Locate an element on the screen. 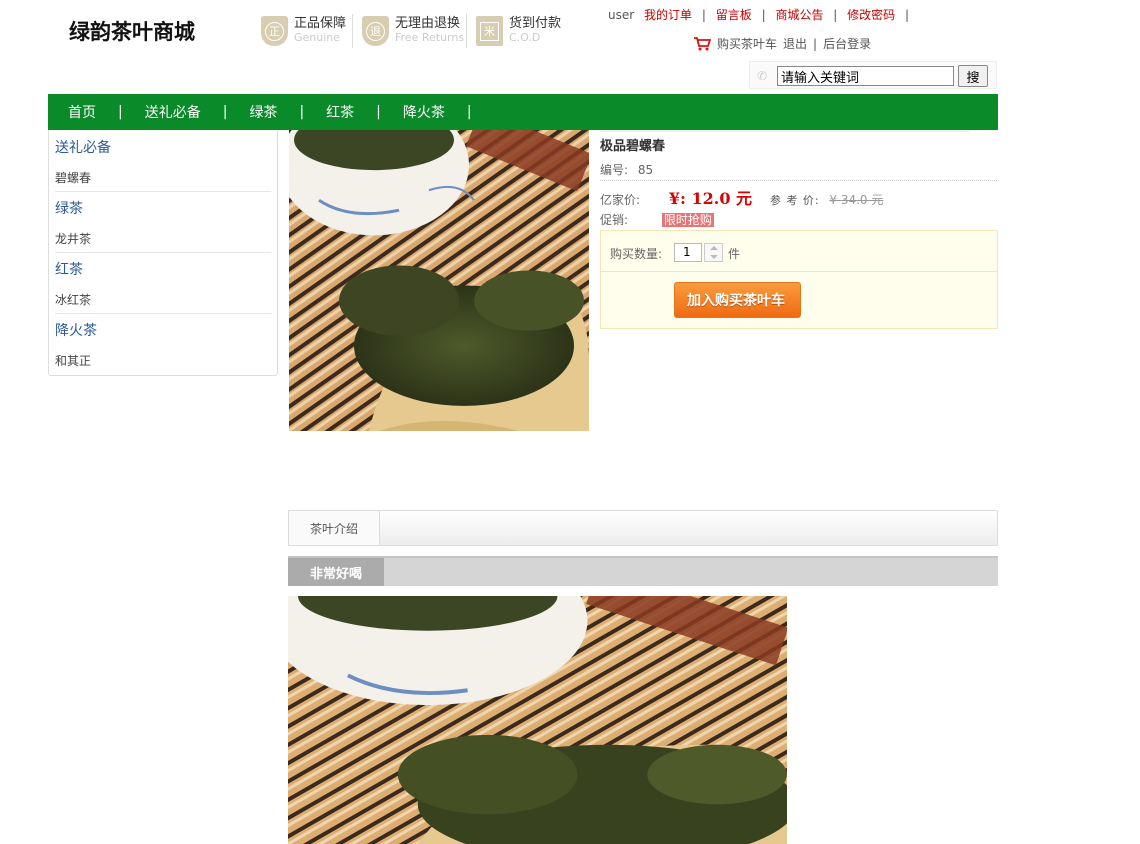 This screenshot has height=844, width=1140. product-code: 85 is located at coordinates (645, 170).